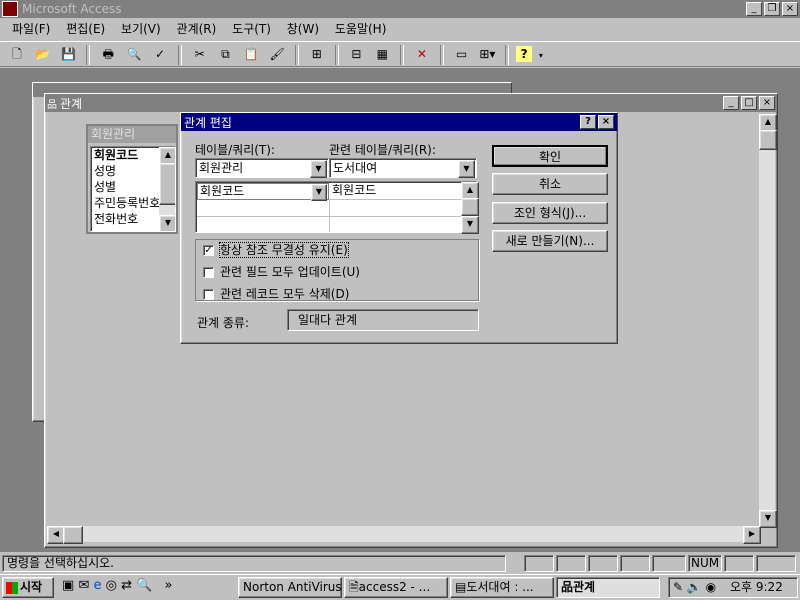 The width and height of the screenshot is (800, 600). Describe the element at coordinates (588, 122) in the screenshot. I see `dialog-help-icon: ?` at that location.